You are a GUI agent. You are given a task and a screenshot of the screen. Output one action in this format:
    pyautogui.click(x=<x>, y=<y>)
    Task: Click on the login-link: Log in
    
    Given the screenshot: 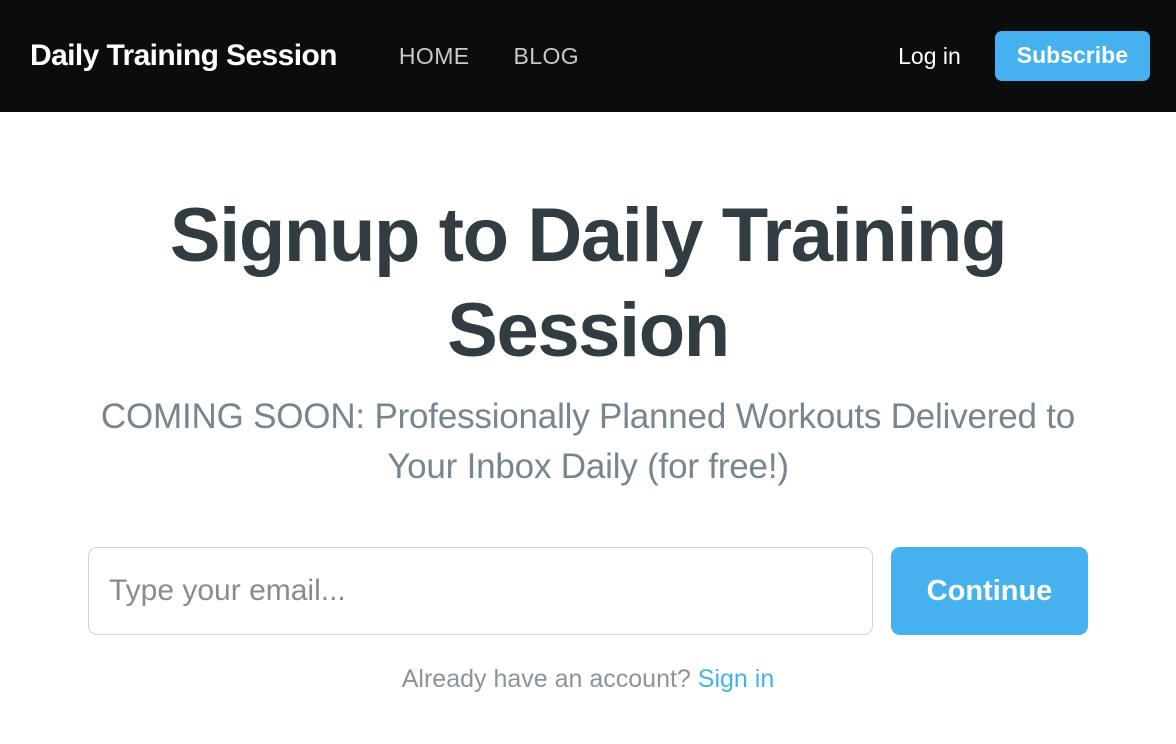 What is the action you would take?
    pyautogui.click(x=929, y=56)
    